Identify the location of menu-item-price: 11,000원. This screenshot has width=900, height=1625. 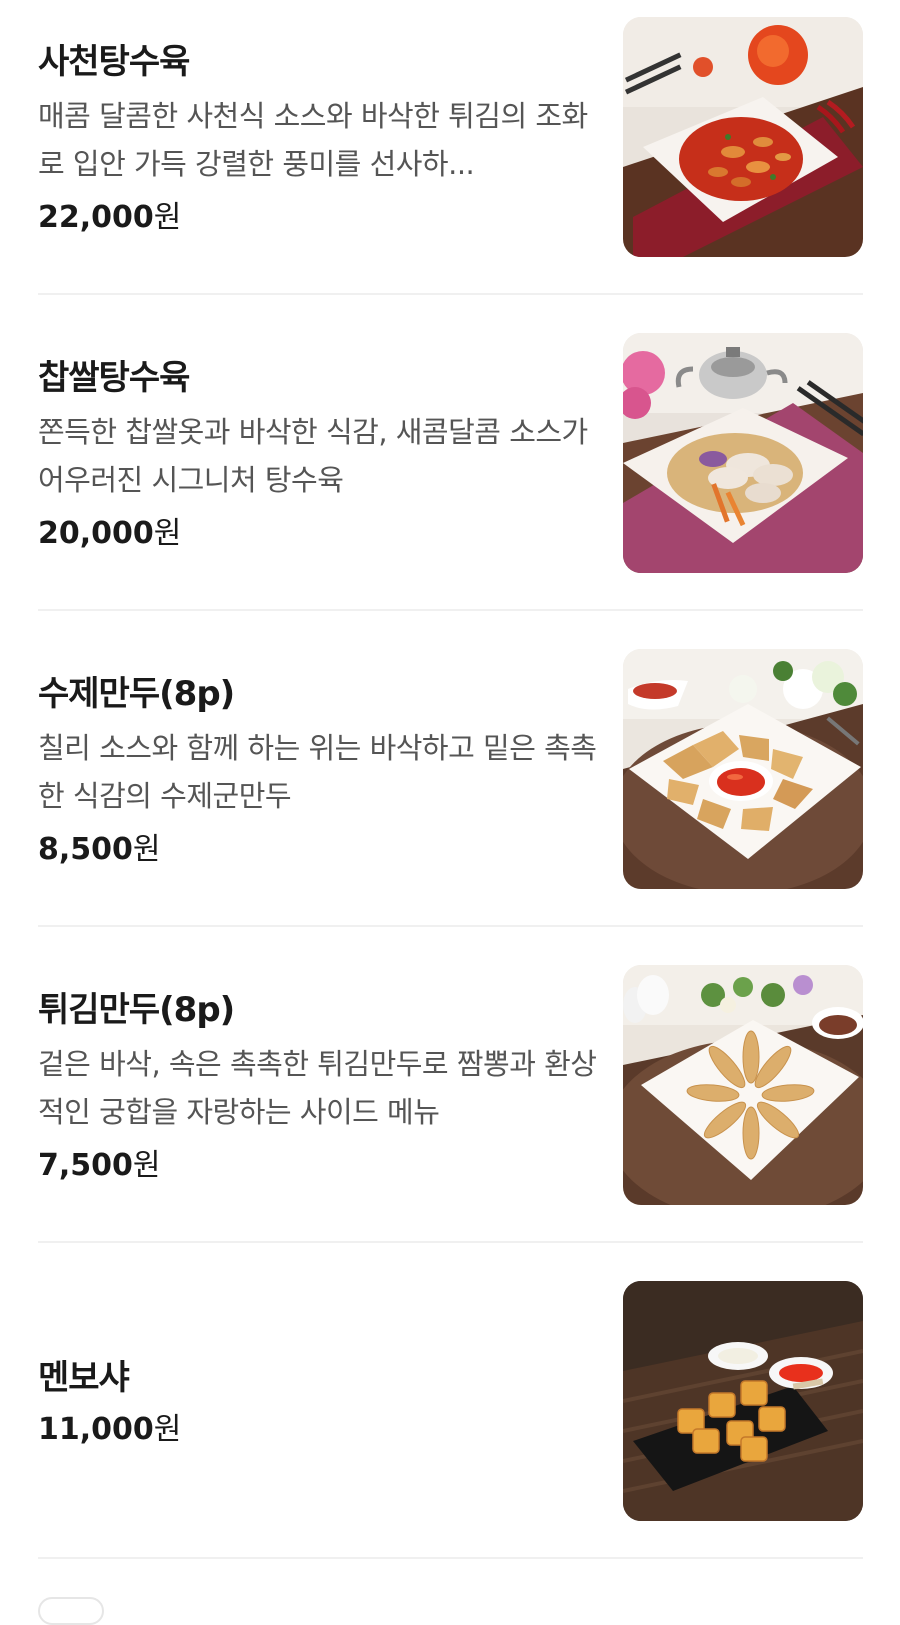
(318, 1430).